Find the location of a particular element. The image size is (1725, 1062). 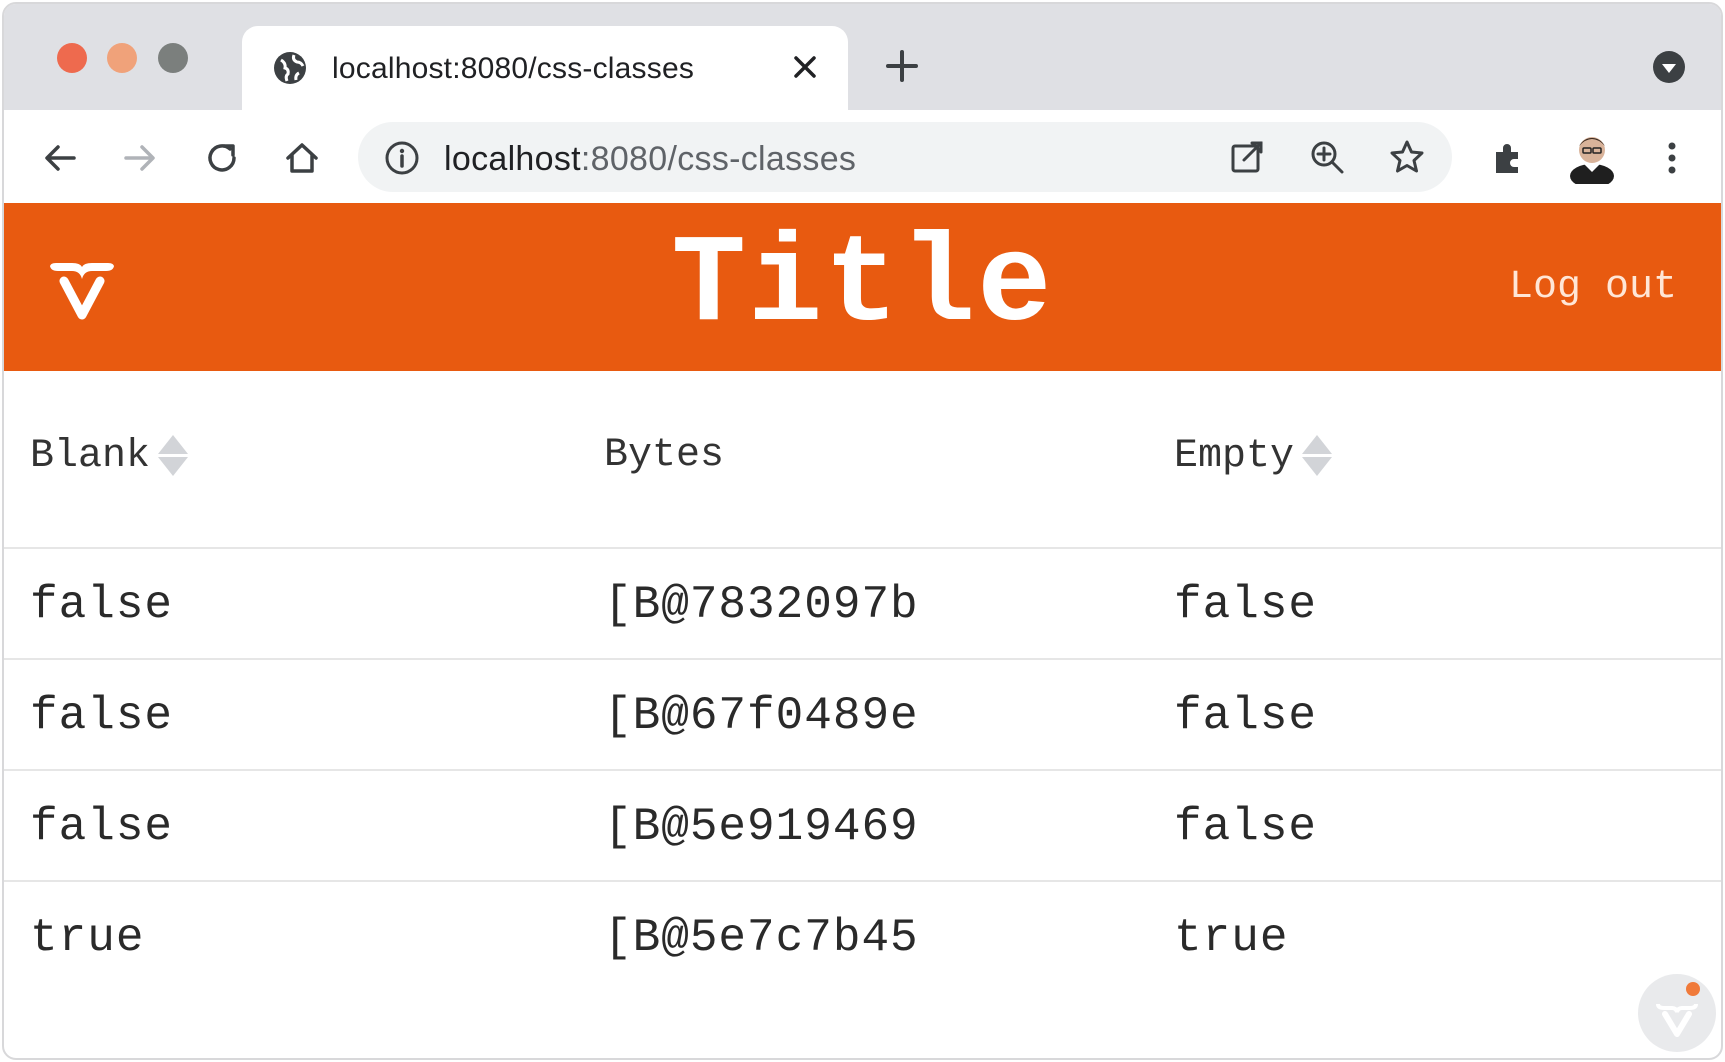

logout-link: Log out is located at coordinates (1593, 287).